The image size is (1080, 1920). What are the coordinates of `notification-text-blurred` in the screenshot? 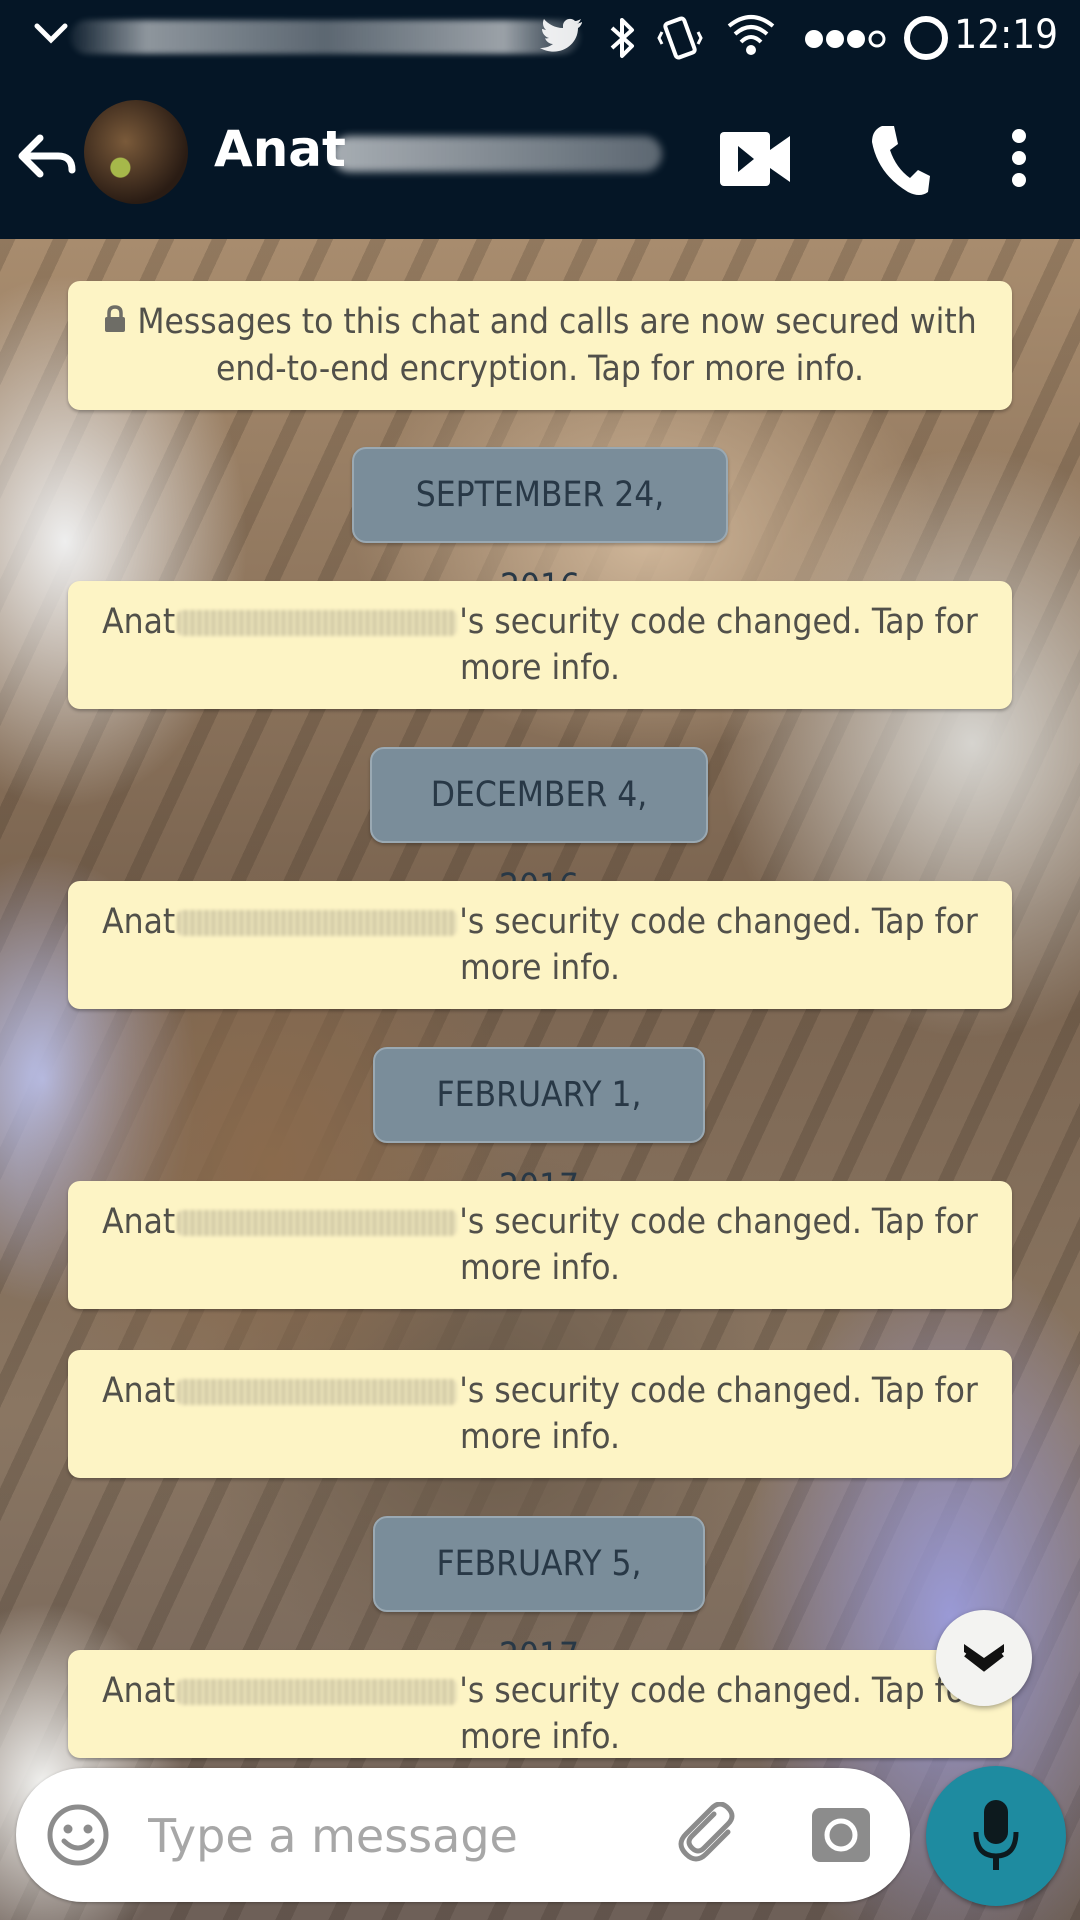 It's located at (325, 37).